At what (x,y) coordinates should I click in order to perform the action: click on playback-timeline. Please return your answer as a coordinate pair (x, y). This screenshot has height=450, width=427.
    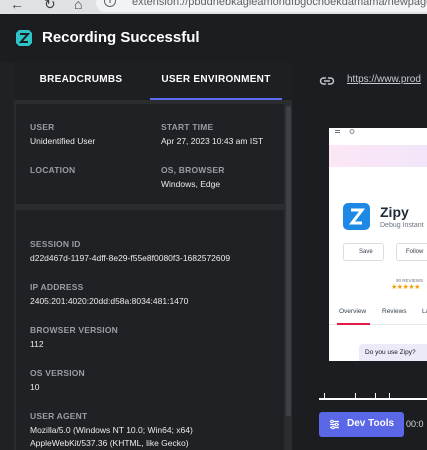
    Looking at the image, I should click on (373, 399).